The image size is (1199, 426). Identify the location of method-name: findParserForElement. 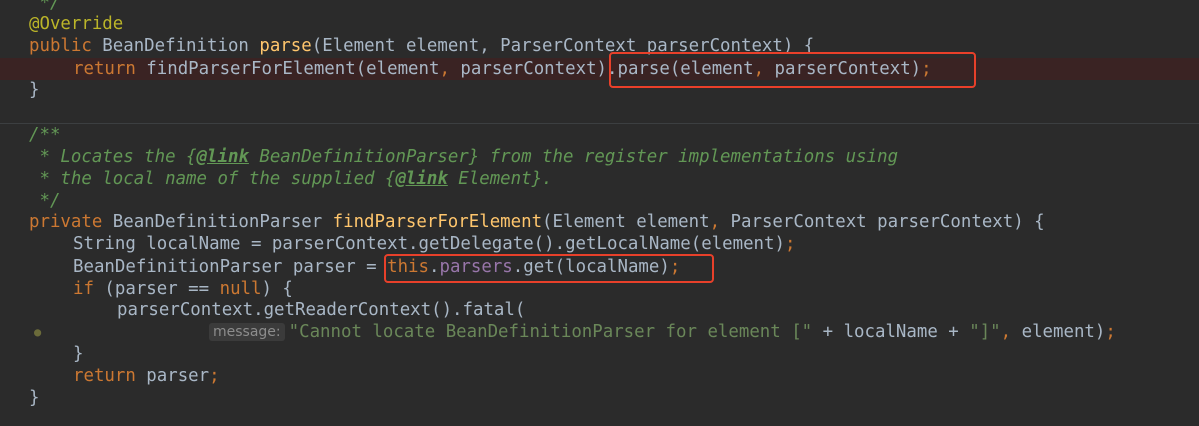
(437, 222).